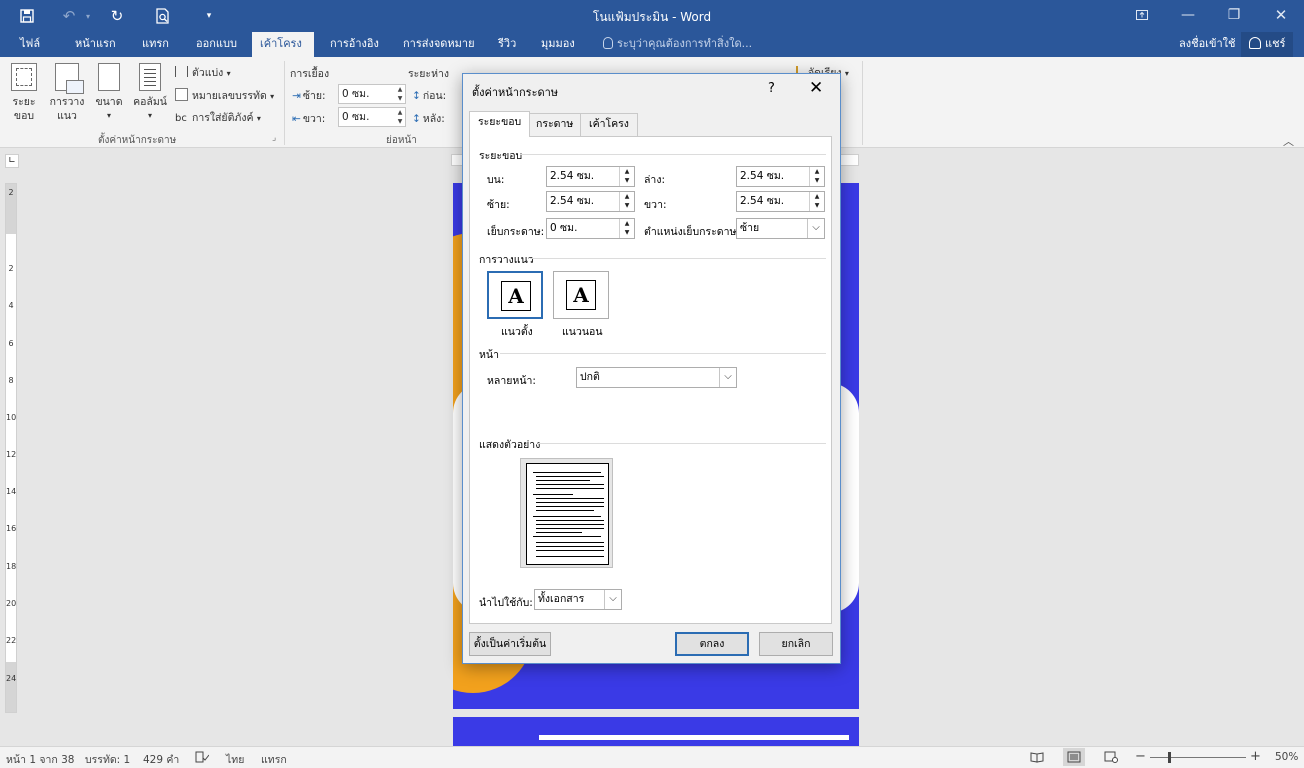 The height and width of the screenshot is (768, 1304). What do you see at coordinates (235, 759) in the screenshot?
I see `language: ไทย` at bounding box center [235, 759].